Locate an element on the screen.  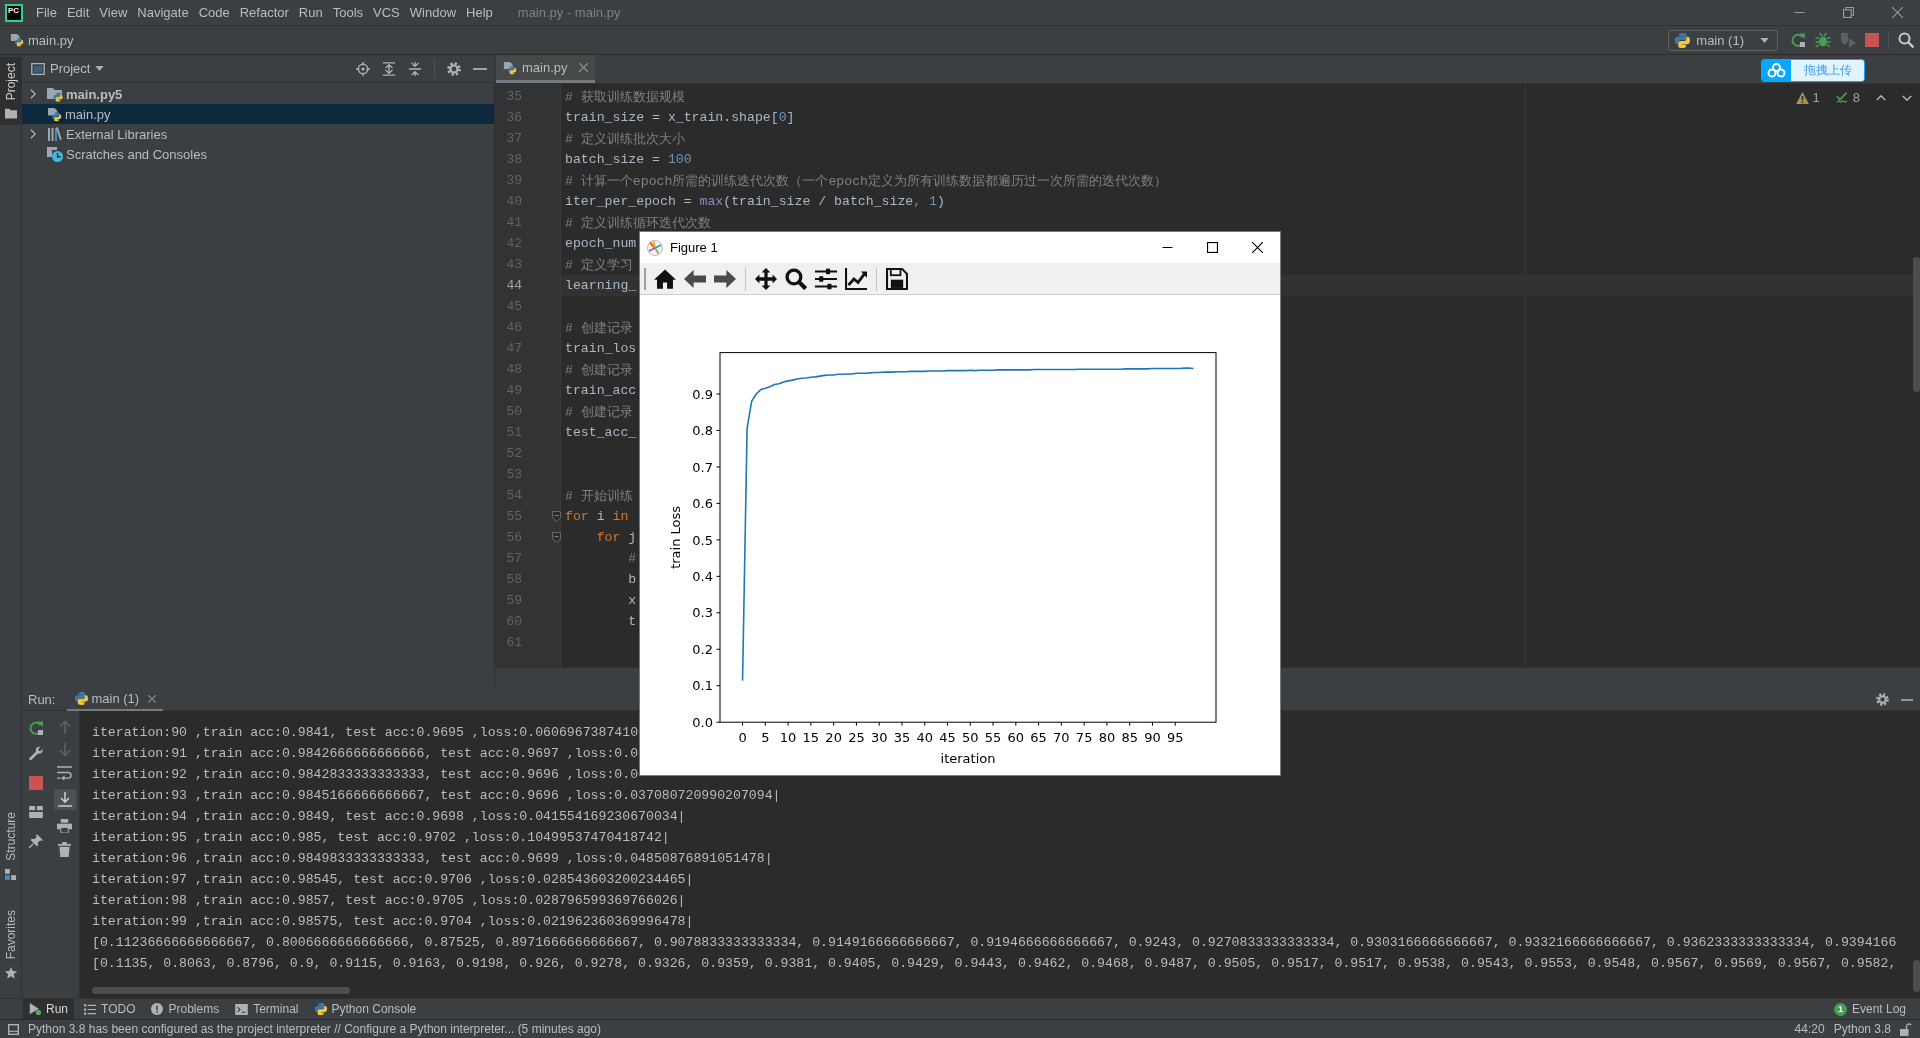
x-tick-label: 80 is located at coordinates (1107, 738).